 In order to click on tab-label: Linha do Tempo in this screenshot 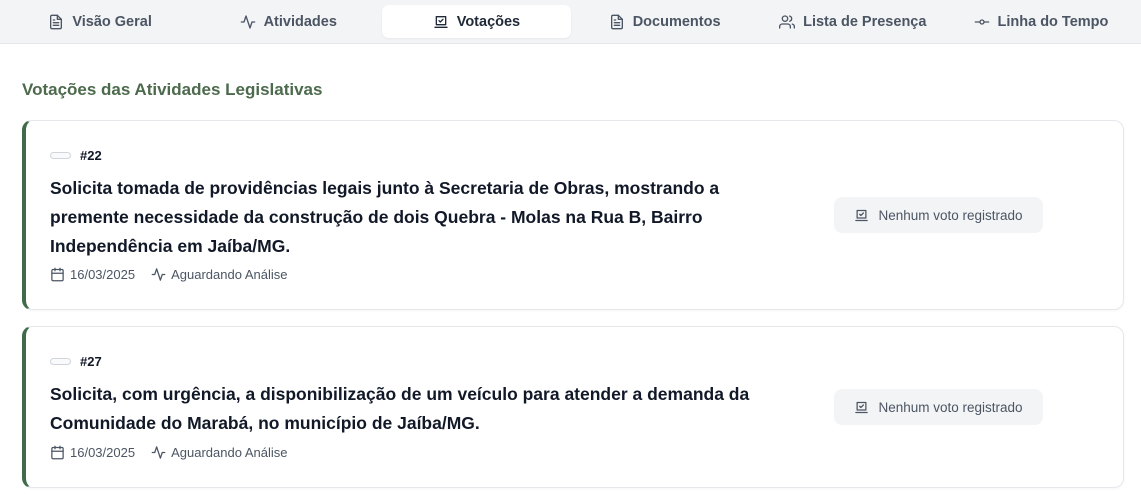, I will do `click(1053, 21)`.